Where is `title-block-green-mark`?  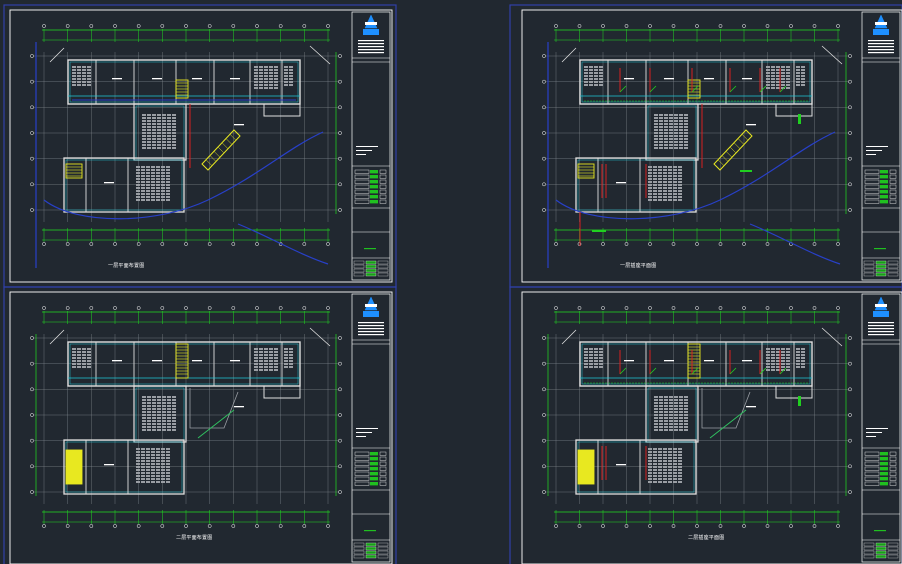
title-block-green-mark is located at coordinates (880, 531).